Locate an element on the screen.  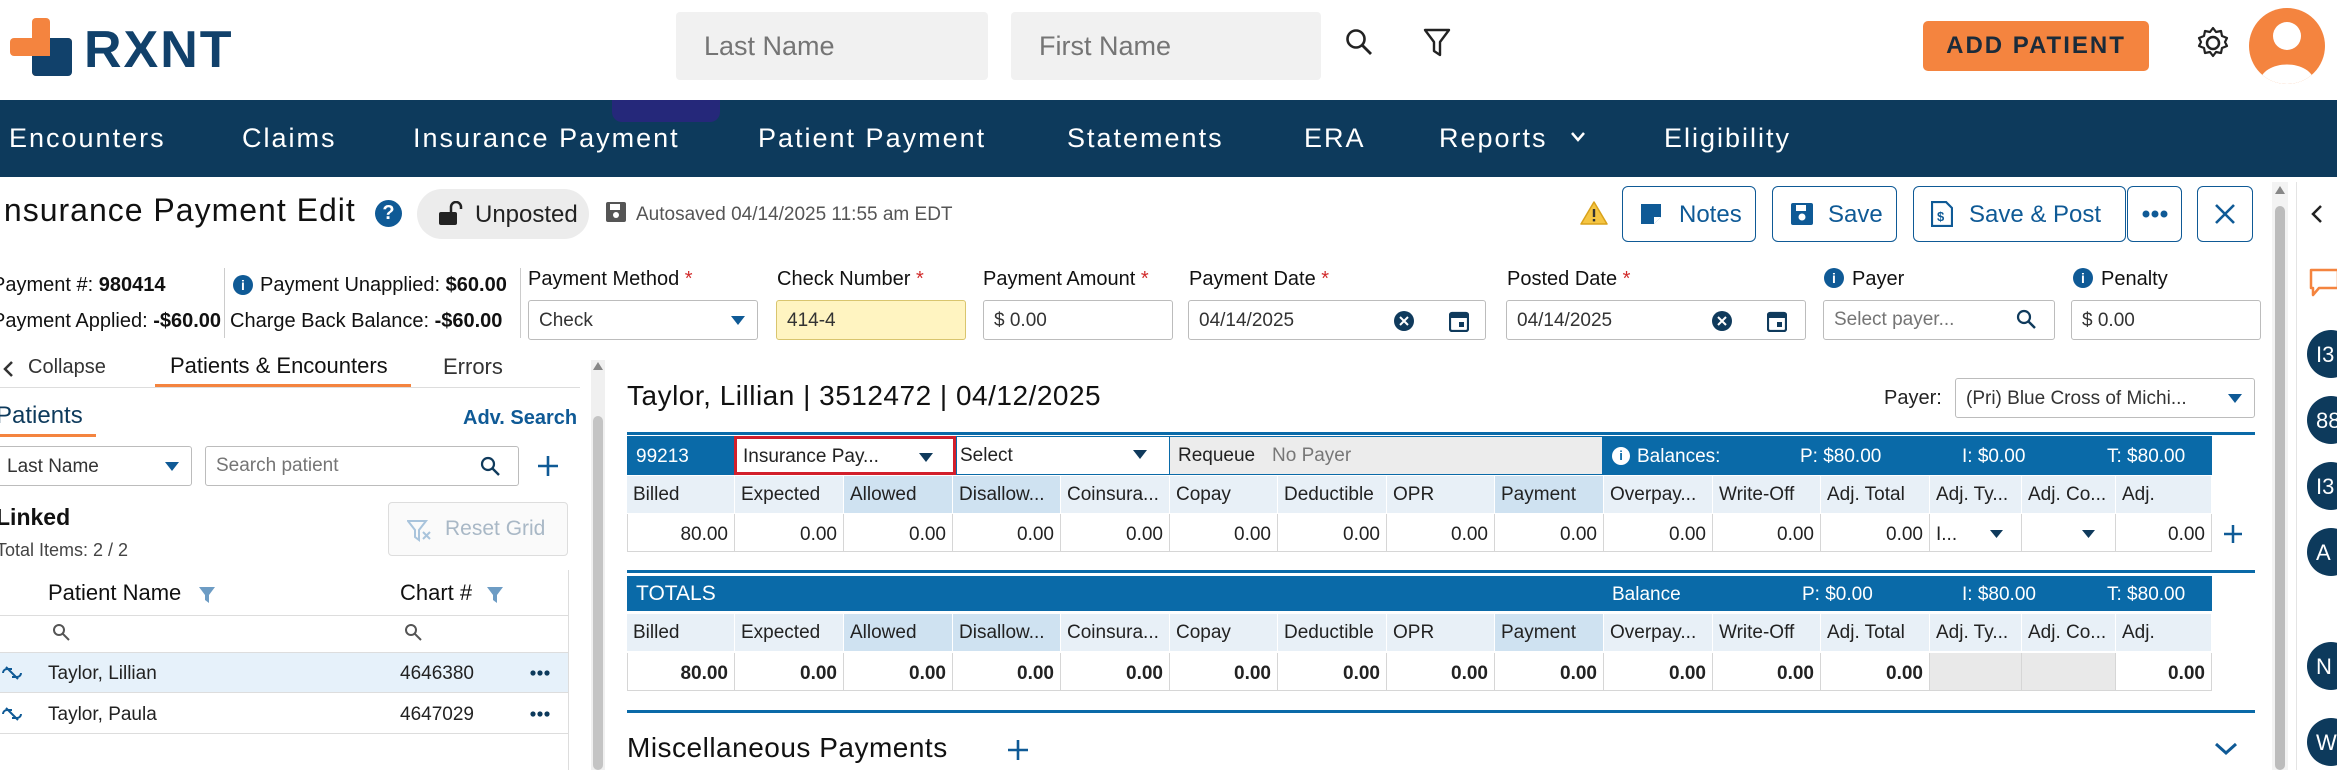
tab-errors: Errors is located at coordinates (473, 367).